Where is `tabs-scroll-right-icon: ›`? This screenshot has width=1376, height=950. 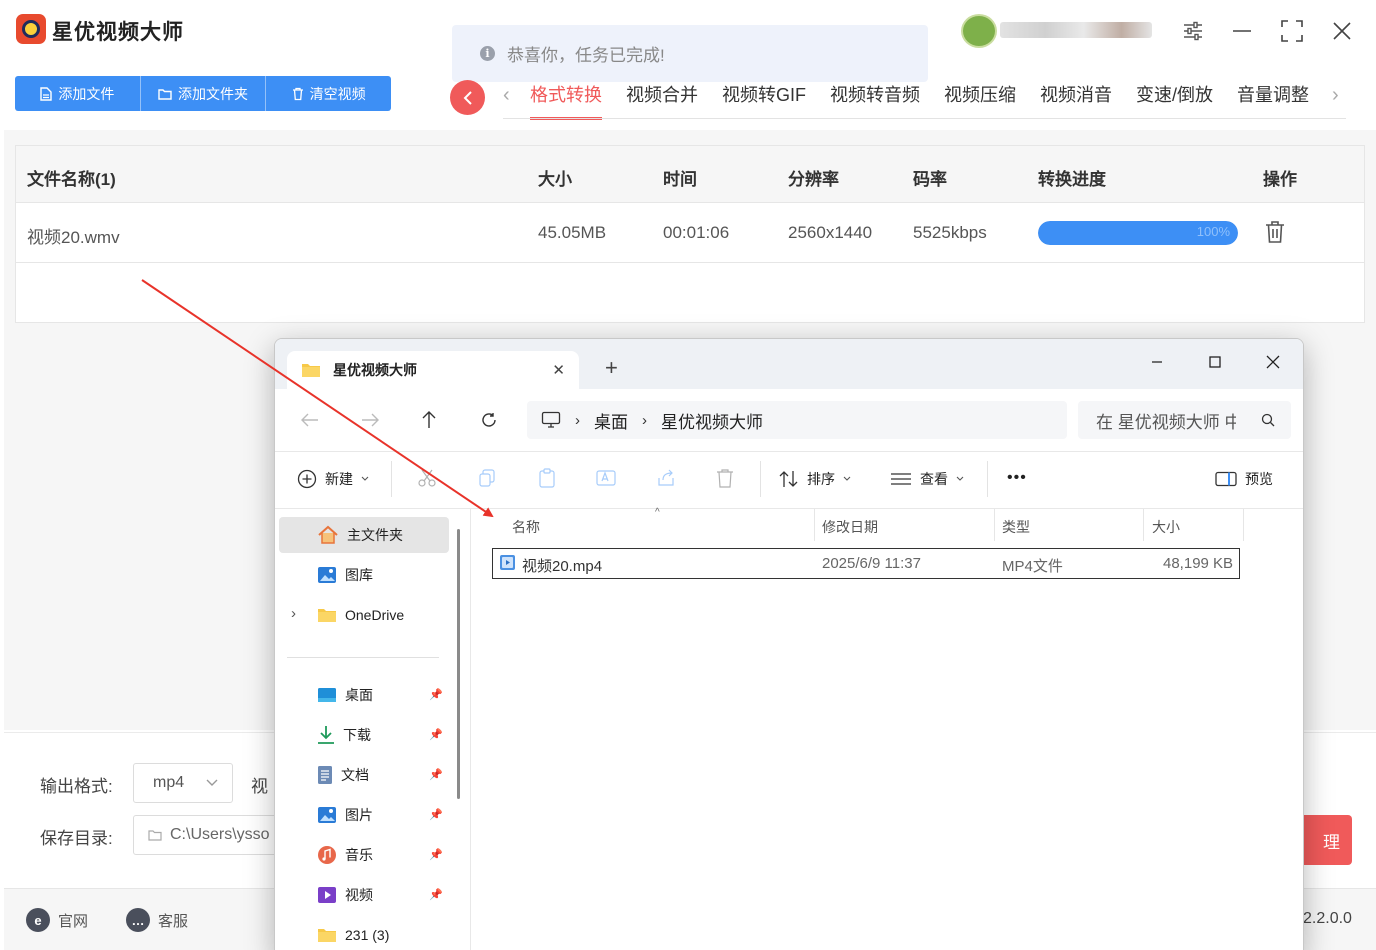 tabs-scroll-right-icon: › is located at coordinates (1335, 95).